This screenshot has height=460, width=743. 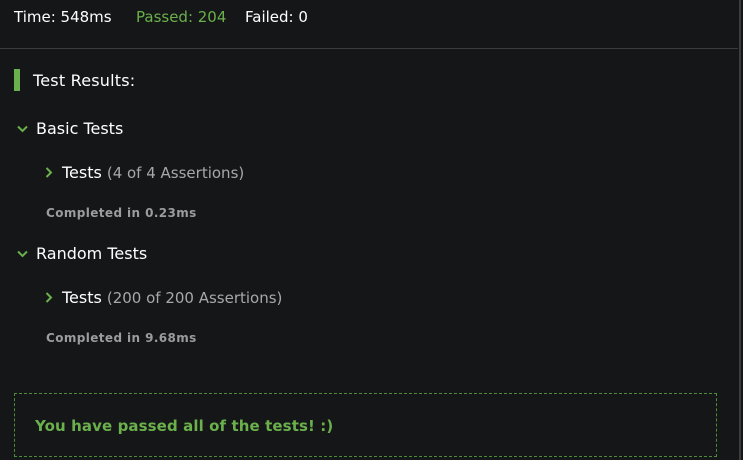 I want to click on stats-bar: Time: 548ms Passed: 204 Failed: 0, so click(x=369, y=24).